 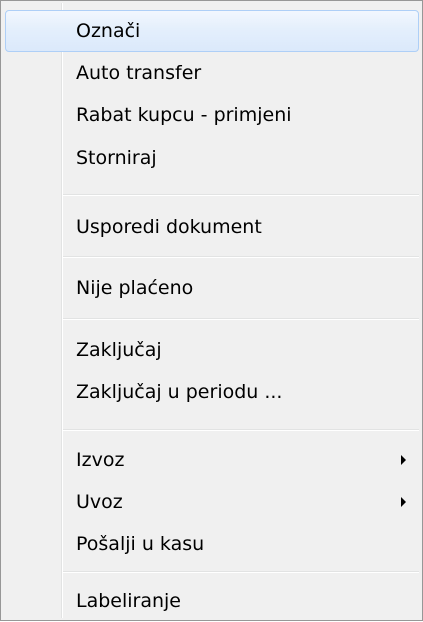 What do you see at coordinates (212, 31) in the screenshot?
I see `menu-item-oznaci: Označi` at bounding box center [212, 31].